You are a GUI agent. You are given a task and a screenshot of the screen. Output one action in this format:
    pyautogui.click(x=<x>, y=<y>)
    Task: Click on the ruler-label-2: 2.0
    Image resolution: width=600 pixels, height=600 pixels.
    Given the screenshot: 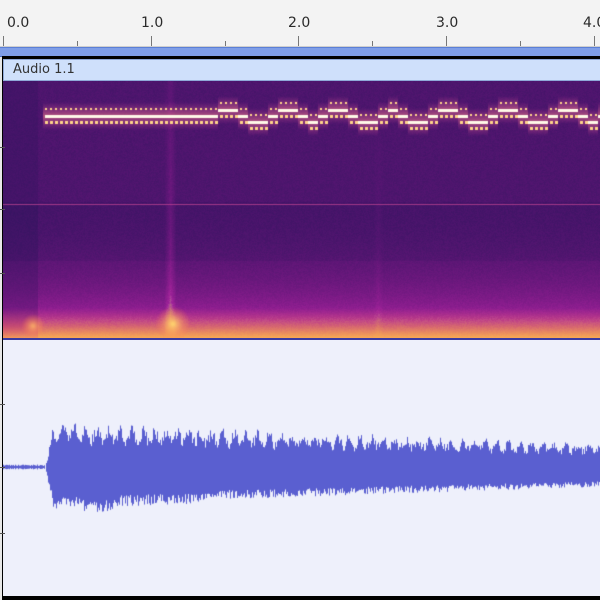 What is the action you would take?
    pyautogui.click(x=299, y=23)
    